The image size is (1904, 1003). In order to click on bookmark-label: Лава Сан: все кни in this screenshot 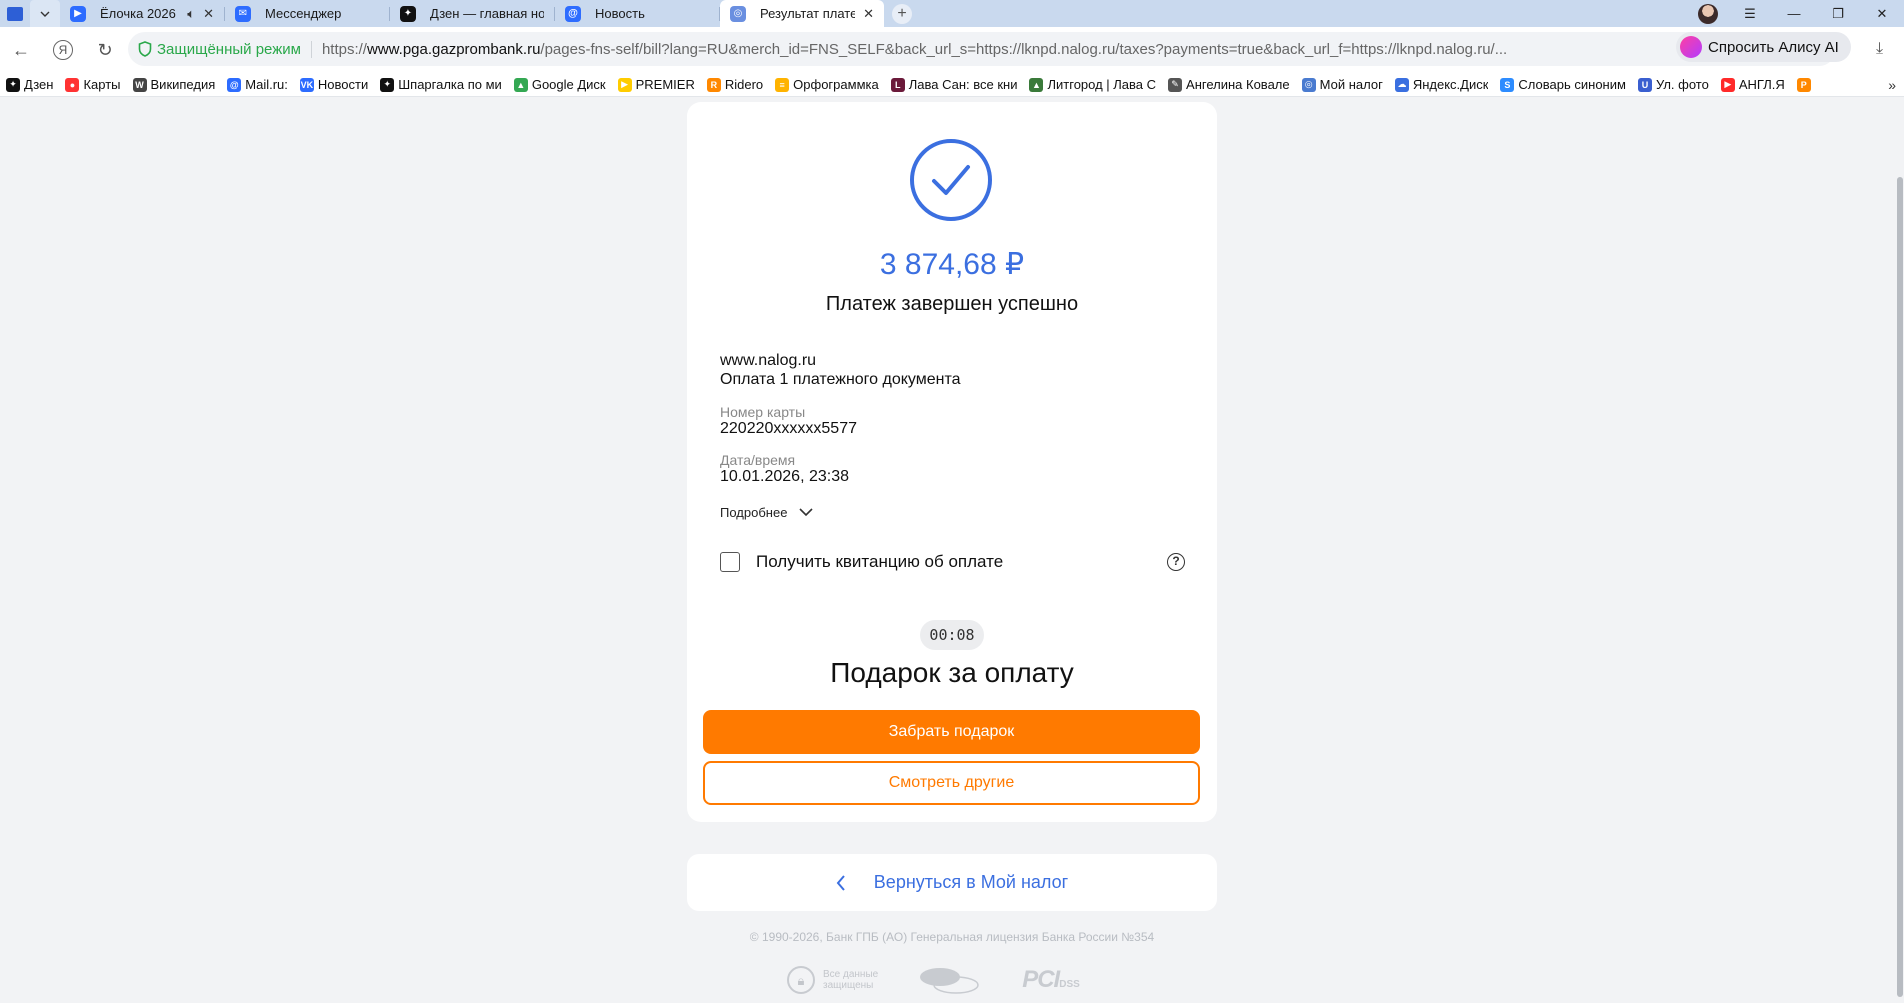, I will do `click(963, 84)`.